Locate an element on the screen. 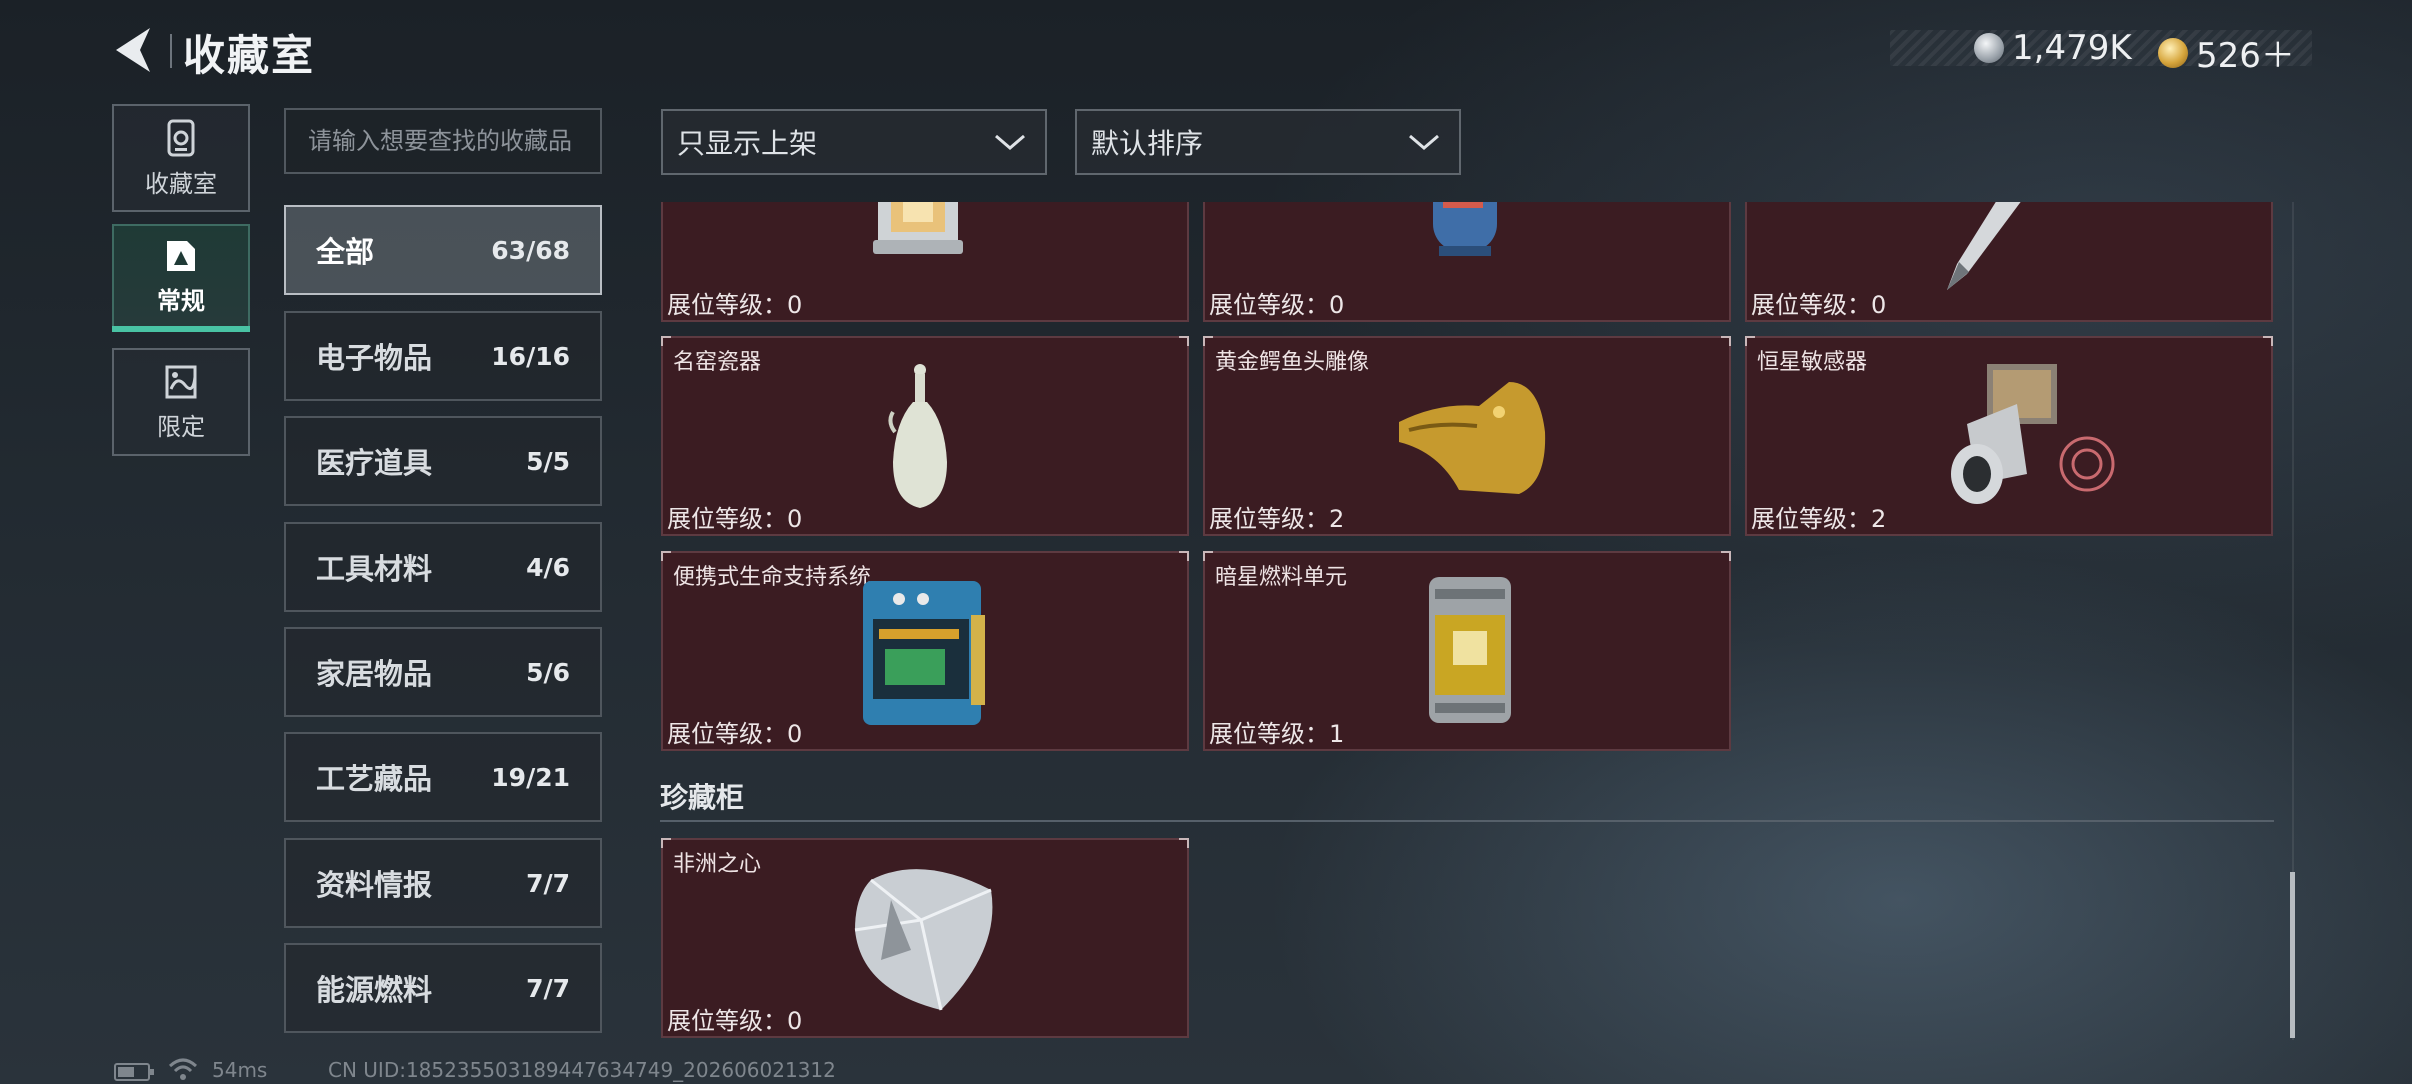 The width and height of the screenshot is (2412, 1084). item-card: 名窑瓷器 展位等级：0 is located at coordinates (925, 436).